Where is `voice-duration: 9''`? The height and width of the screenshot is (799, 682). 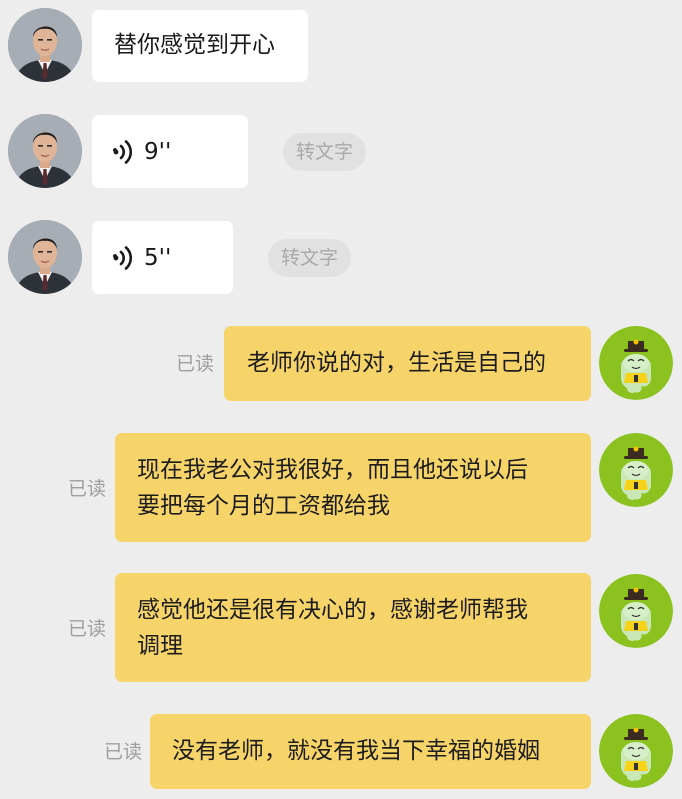 voice-duration: 9'' is located at coordinates (158, 151).